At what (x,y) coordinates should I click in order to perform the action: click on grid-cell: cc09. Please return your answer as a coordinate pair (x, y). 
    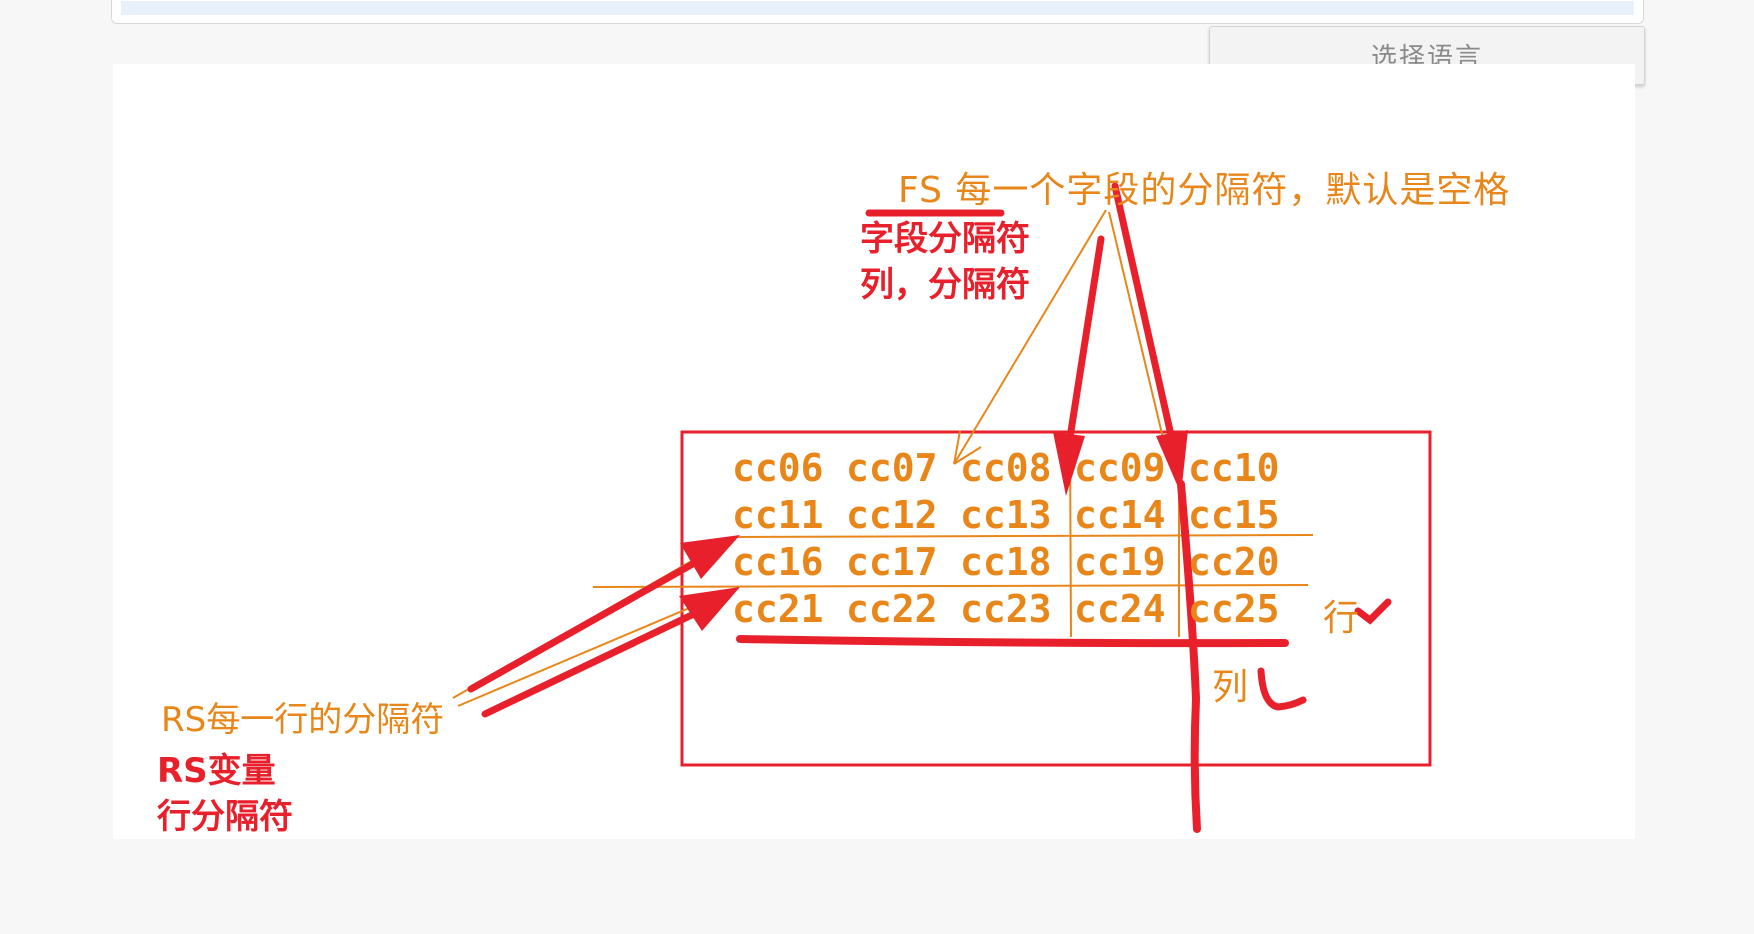
    Looking at the image, I should click on (1120, 468).